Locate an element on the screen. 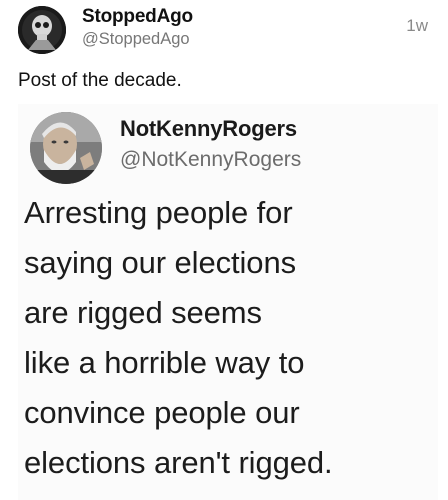 The image size is (448, 500). post-text: Post of the decade. is located at coordinates (100, 80).